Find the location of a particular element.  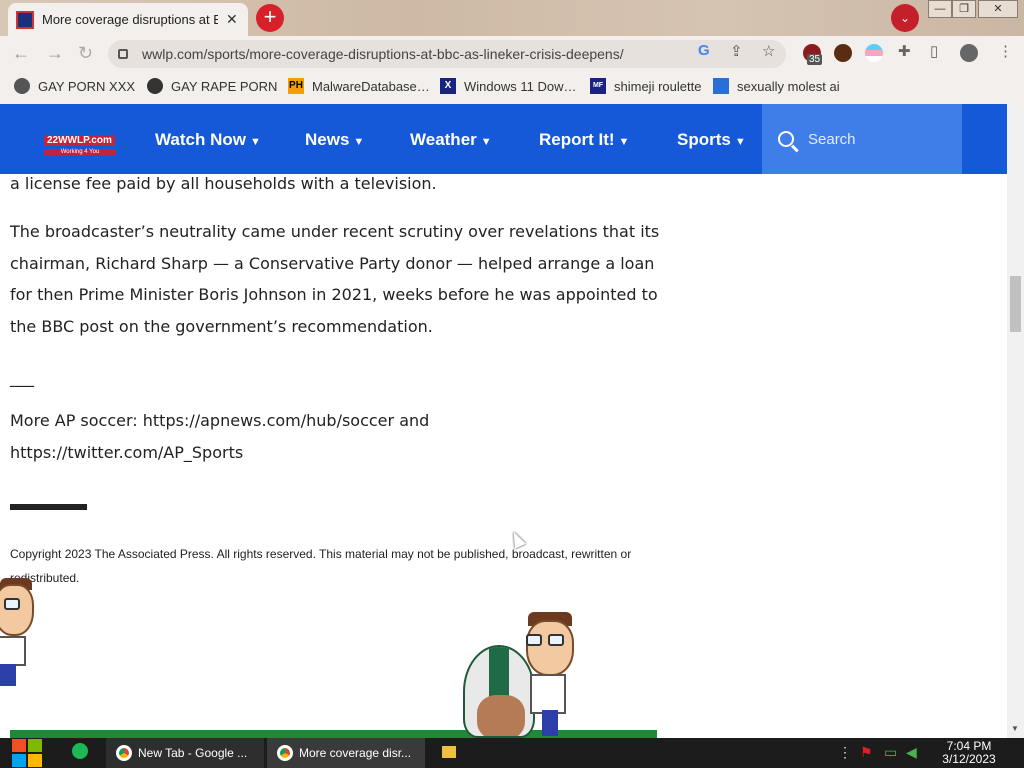

bookmark-star-icon: ☆ is located at coordinates (768, 51).